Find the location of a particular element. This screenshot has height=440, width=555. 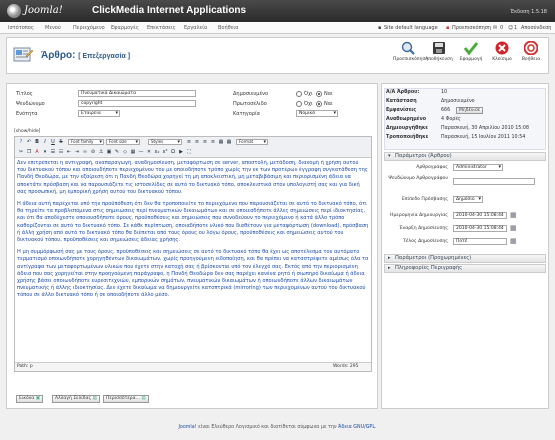

font-family-select: Font family is located at coordinates (86, 142).